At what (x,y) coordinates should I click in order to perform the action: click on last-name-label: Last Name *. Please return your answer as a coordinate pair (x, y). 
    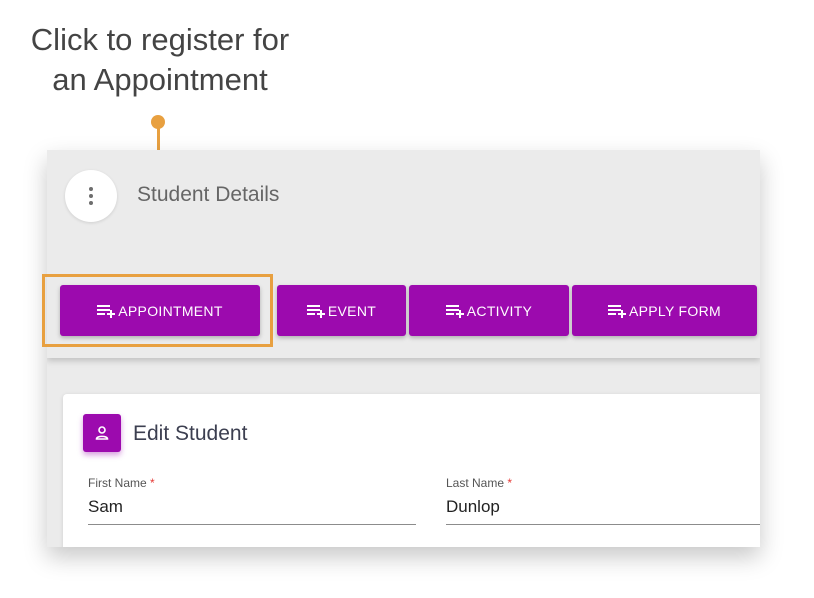
    Looking at the image, I should click on (479, 483).